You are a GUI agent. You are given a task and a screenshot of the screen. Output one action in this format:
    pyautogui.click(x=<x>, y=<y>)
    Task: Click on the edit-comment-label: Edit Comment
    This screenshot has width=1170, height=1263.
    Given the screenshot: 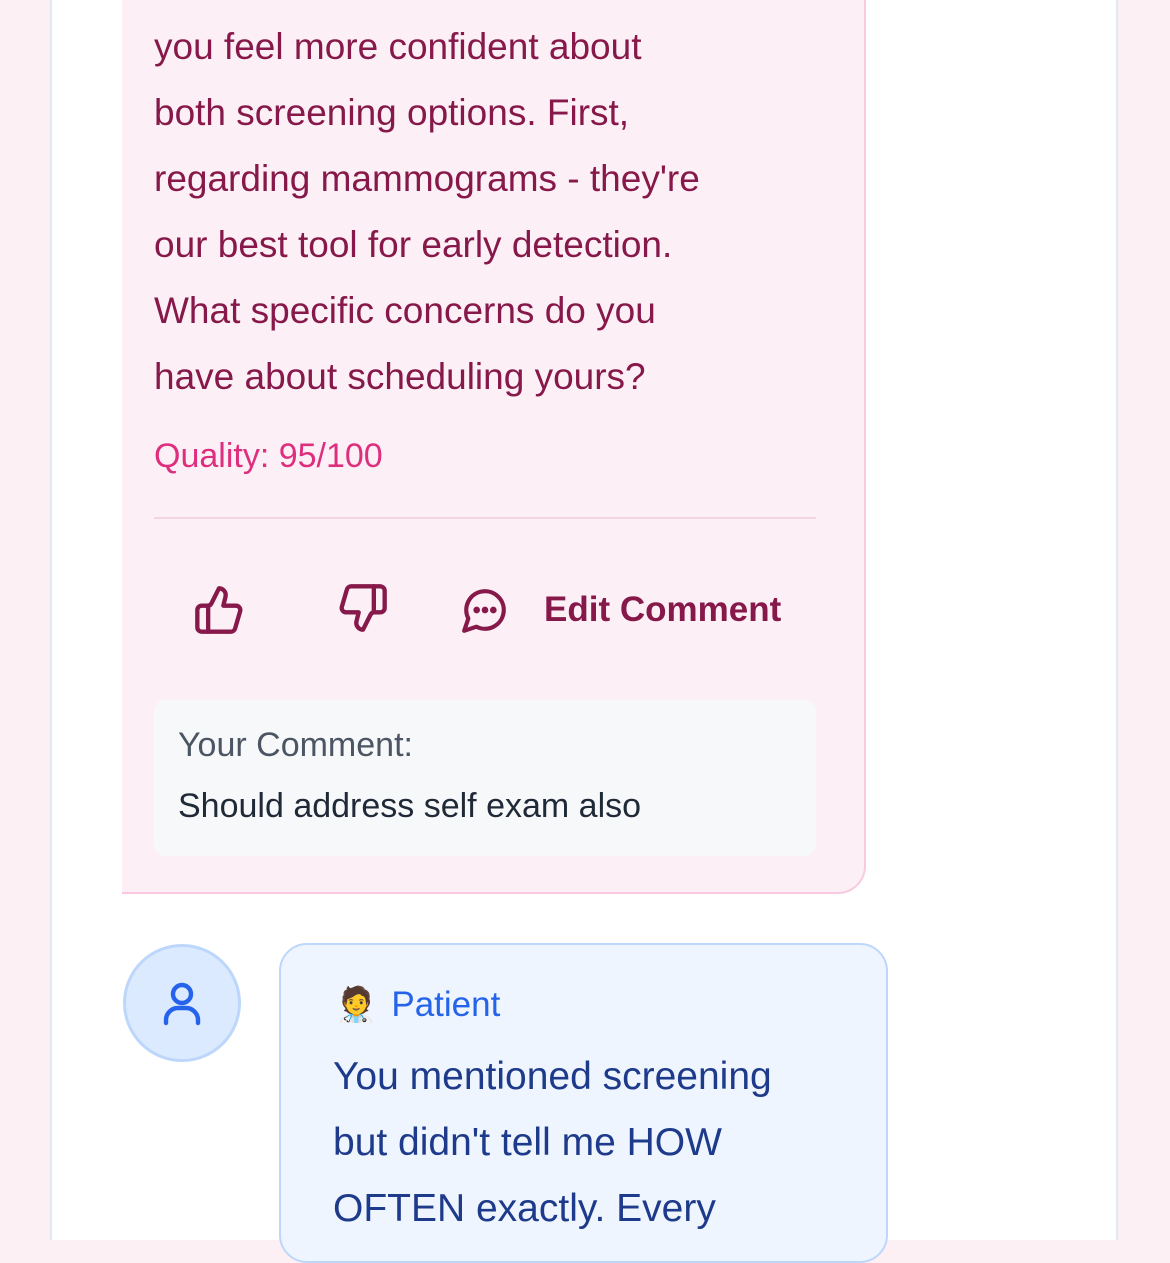 What is the action you would take?
    pyautogui.click(x=663, y=609)
    